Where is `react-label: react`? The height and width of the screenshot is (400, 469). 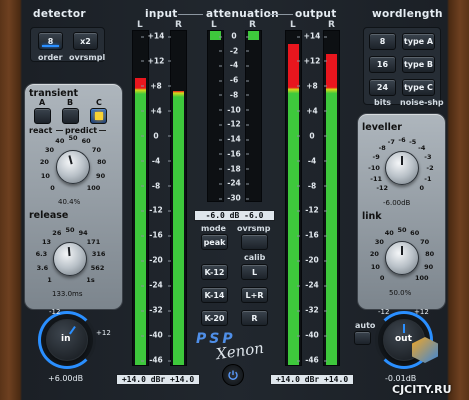
react-label: react is located at coordinates (41, 130).